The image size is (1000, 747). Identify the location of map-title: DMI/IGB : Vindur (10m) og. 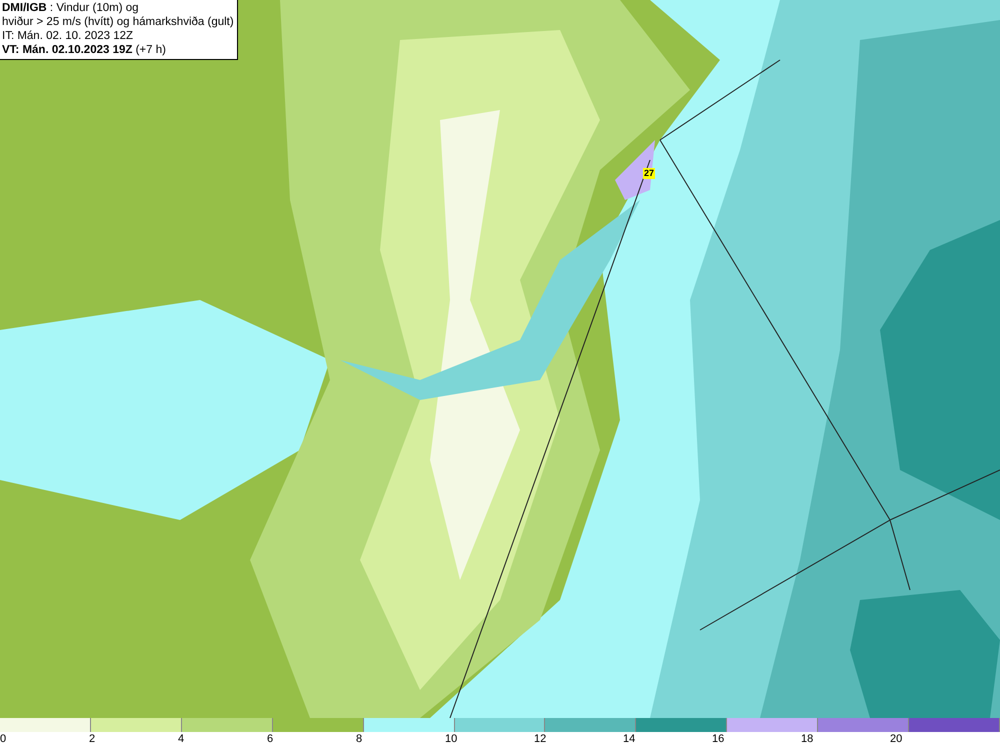
(71, 8).